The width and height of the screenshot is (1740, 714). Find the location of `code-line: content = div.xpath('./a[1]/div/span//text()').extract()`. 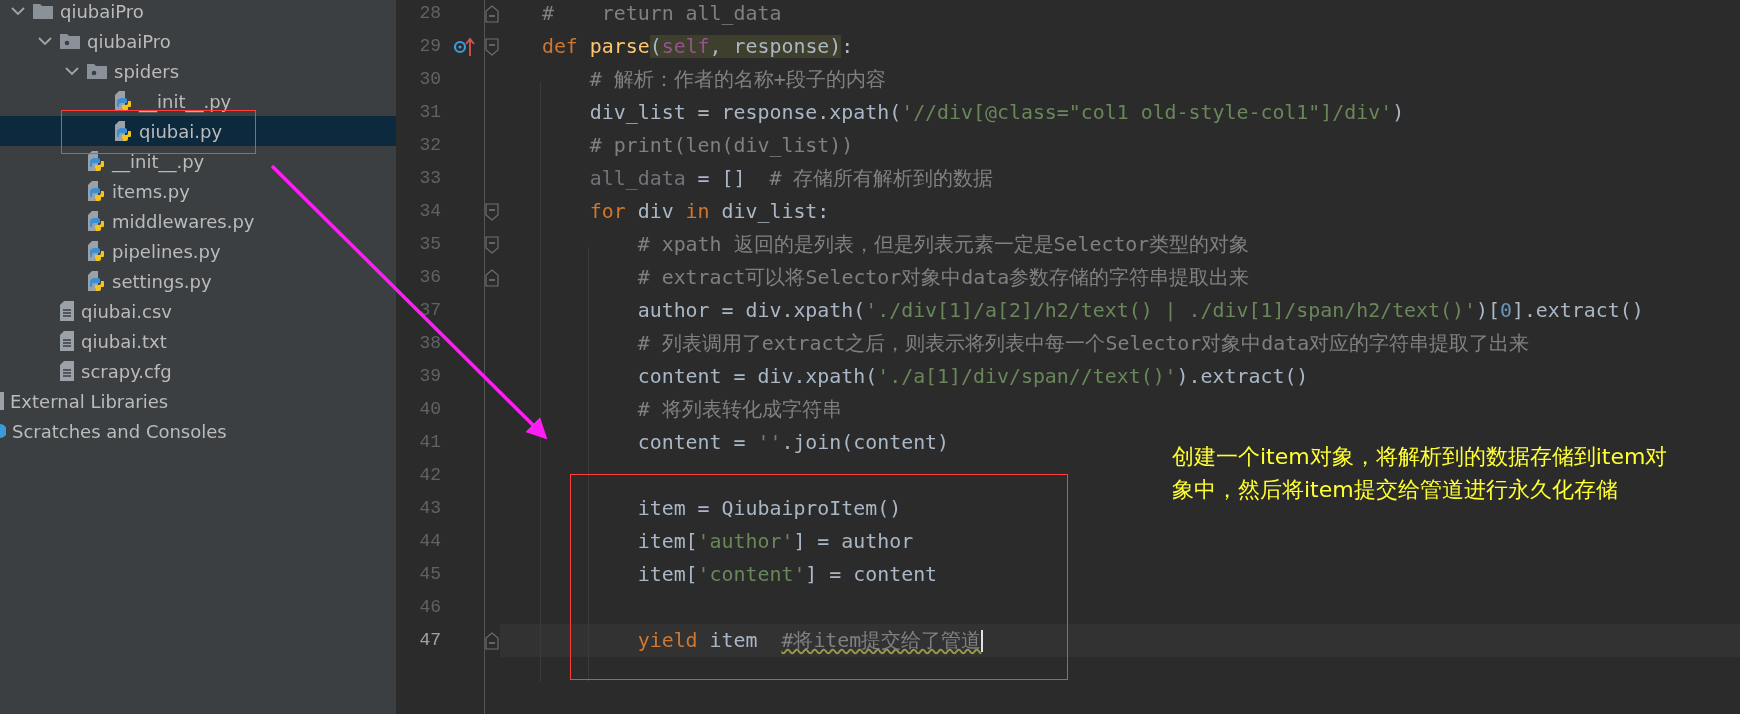

code-line: content = div.xpath('./a[1]/div/span//text()').extract() is located at coordinates (972, 376).